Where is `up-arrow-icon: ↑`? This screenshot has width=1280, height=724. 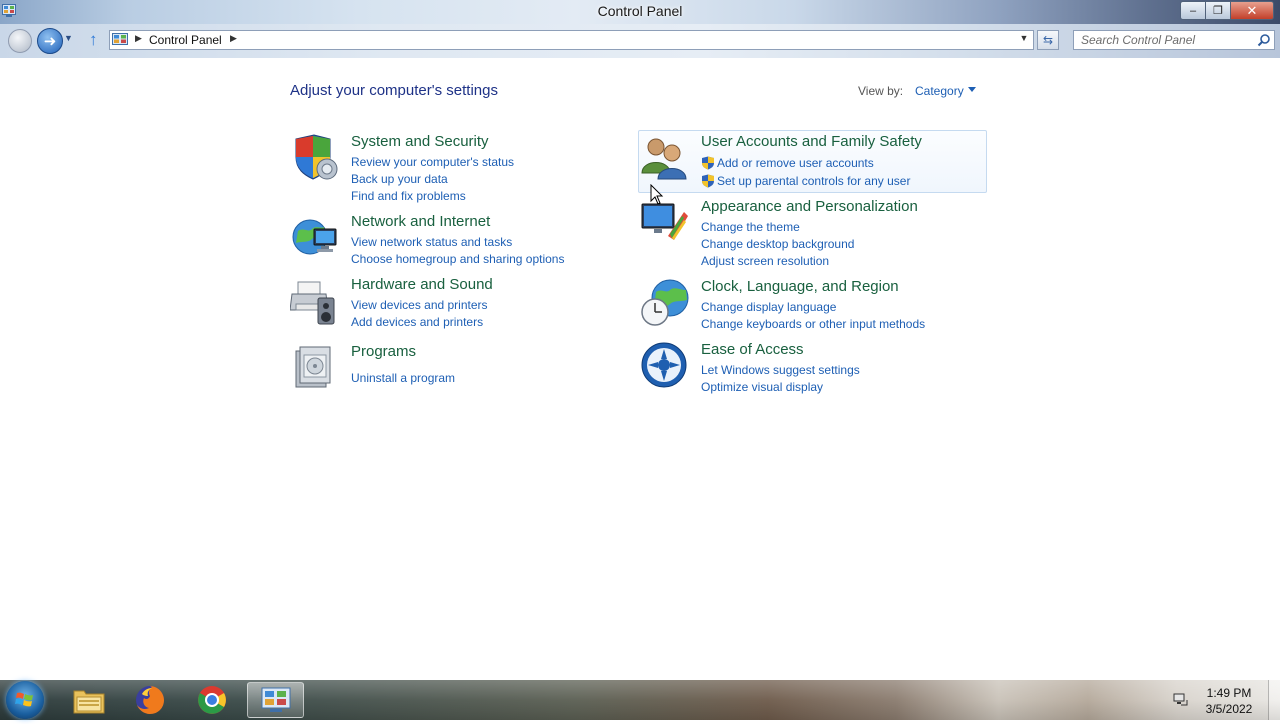 up-arrow-icon: ↑ is located at coordinates (96, 40).